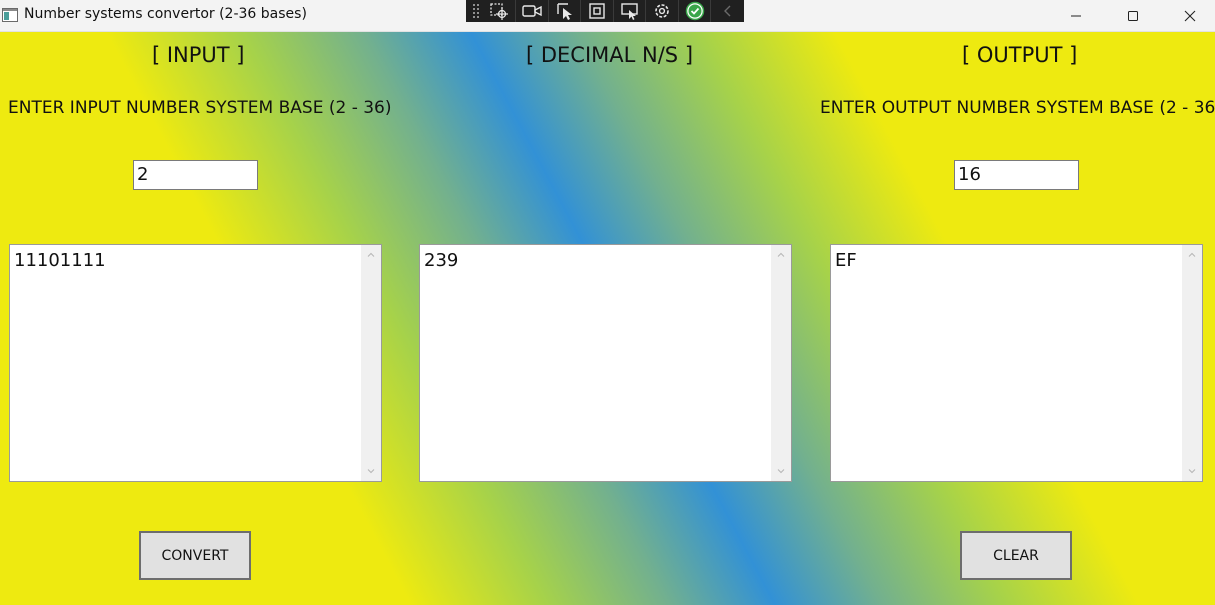  Describe the element at coordinates (1020, 55) in the screenshot. I see `output-heading: [ OUTPUT ]` at that location.